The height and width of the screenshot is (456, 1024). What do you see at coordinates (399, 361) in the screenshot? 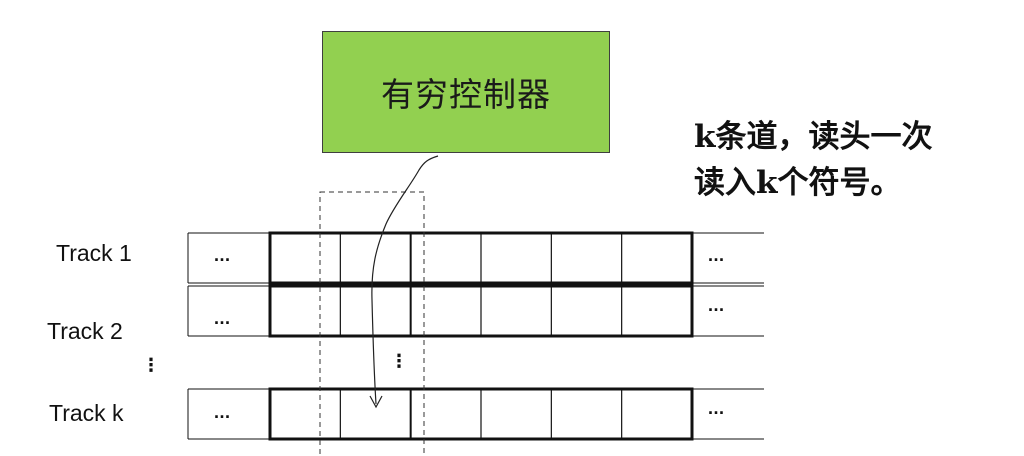
I see `tape-vertical-ellipsis: ⋮` at bounding box center [399, 361].